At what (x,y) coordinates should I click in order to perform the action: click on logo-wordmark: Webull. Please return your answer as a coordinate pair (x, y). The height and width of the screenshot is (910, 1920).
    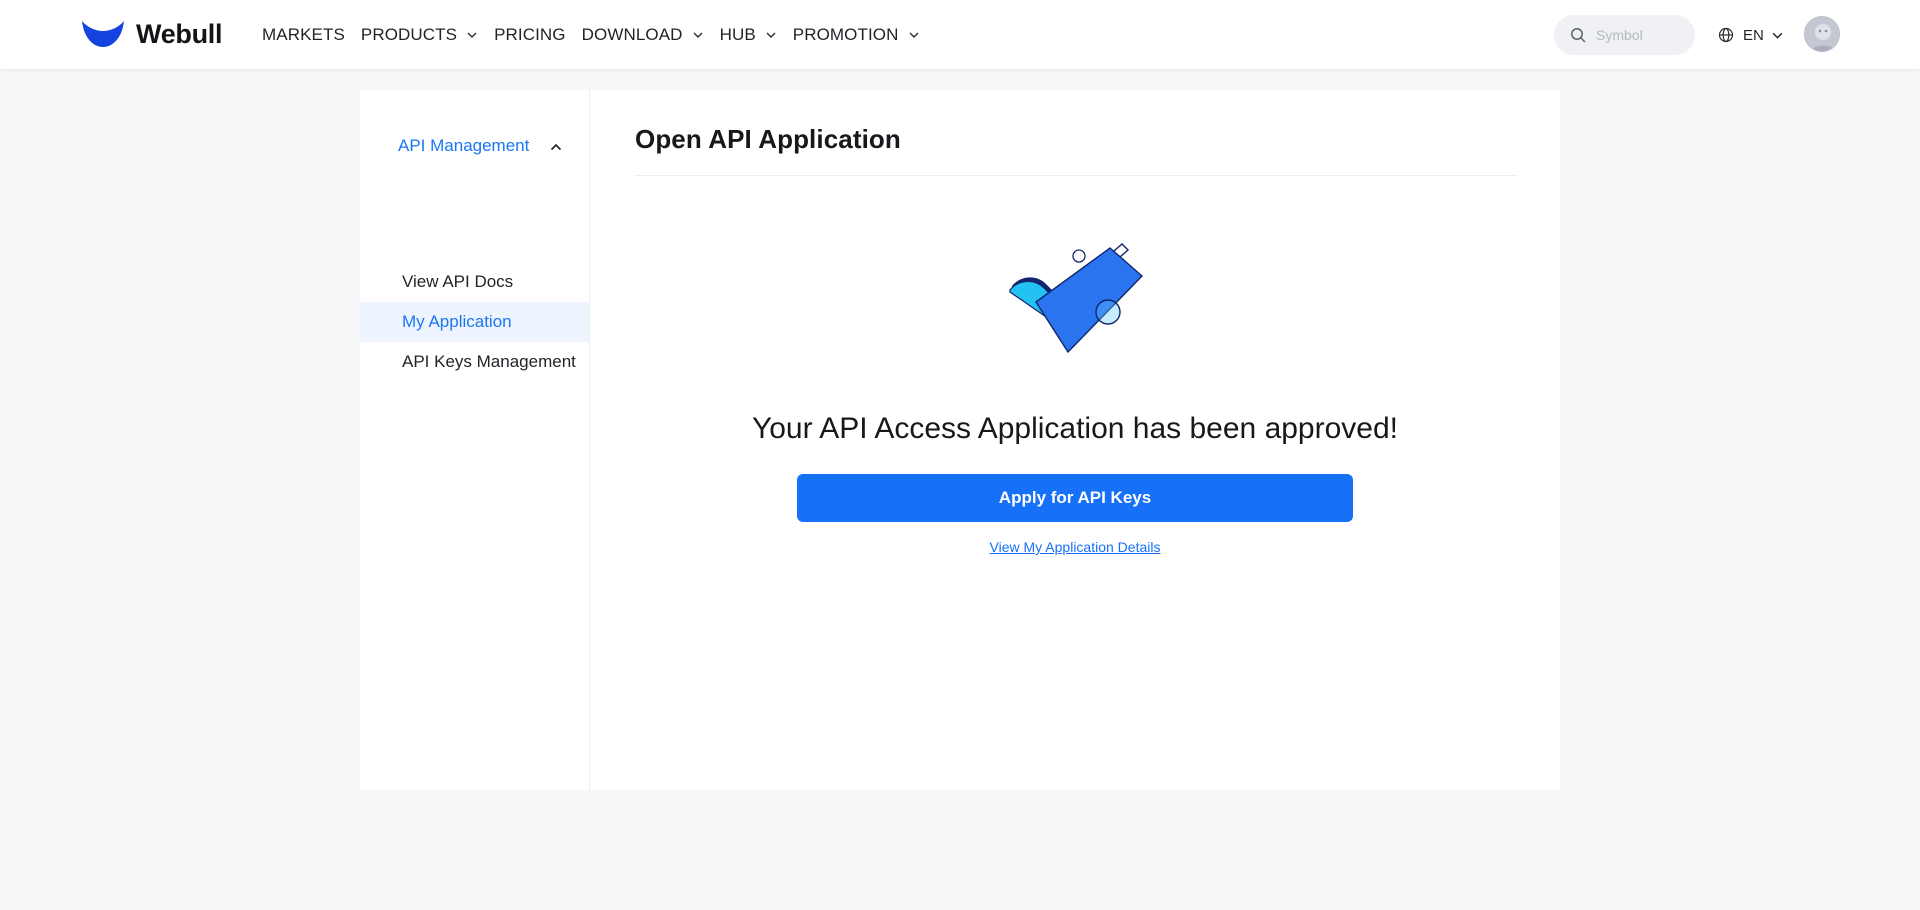
    Looking at the image, I should click on (179, 33).